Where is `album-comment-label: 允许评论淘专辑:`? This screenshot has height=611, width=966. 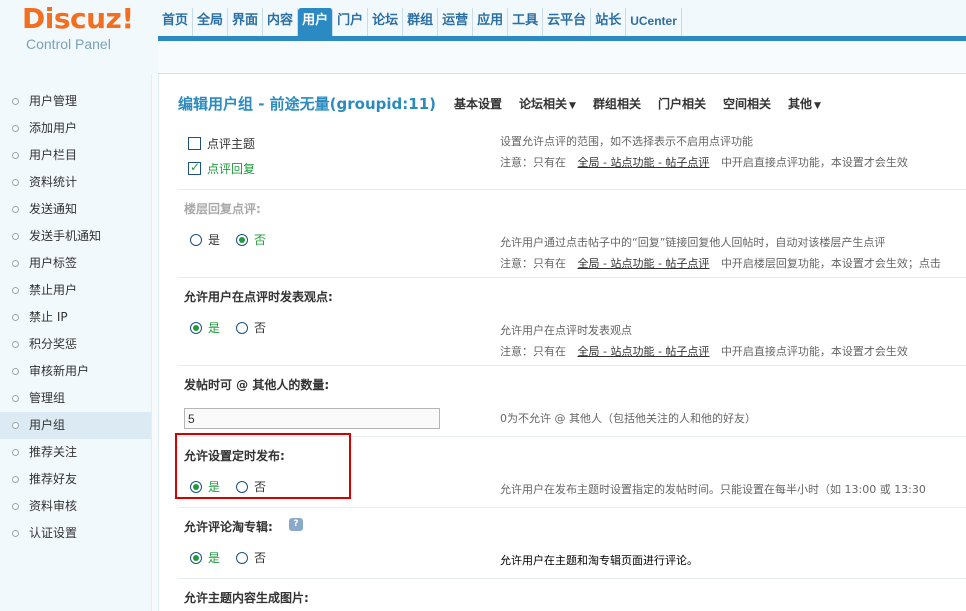
album-comment-label: 允许评论淘专辑: is located at coordinates (228, 527).